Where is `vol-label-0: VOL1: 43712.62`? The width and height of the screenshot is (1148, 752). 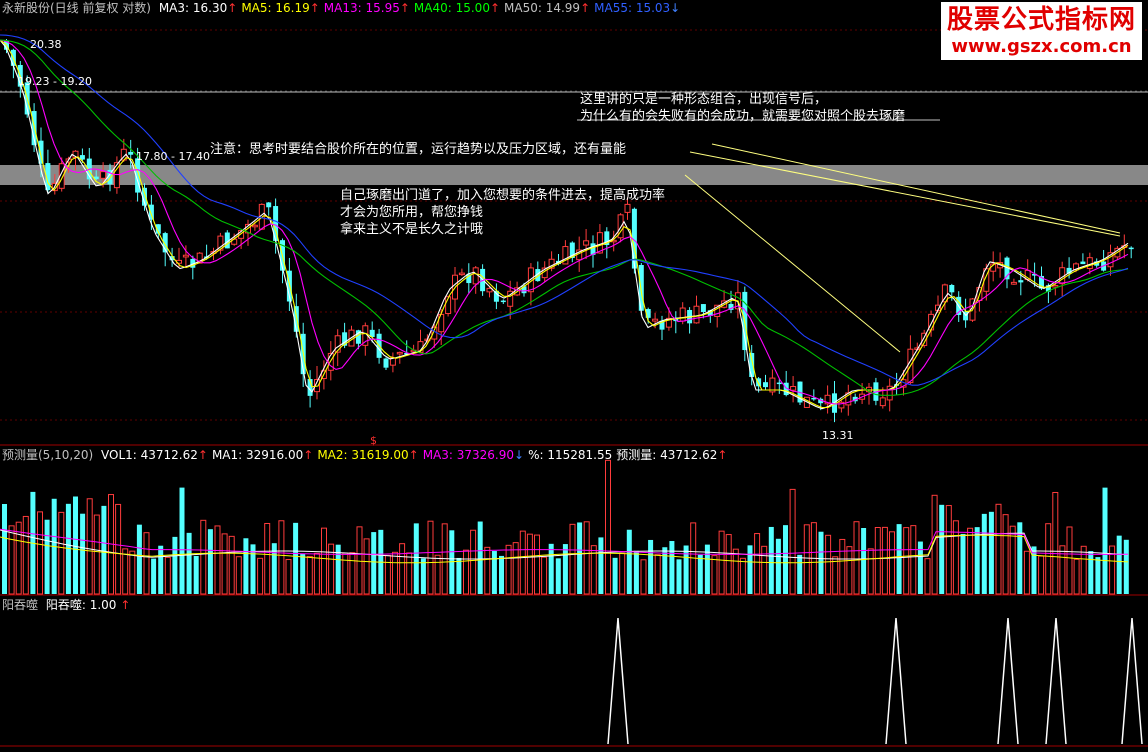 vol-label-0: VOL1: 43712.62 is located at coordinates (149, 455).